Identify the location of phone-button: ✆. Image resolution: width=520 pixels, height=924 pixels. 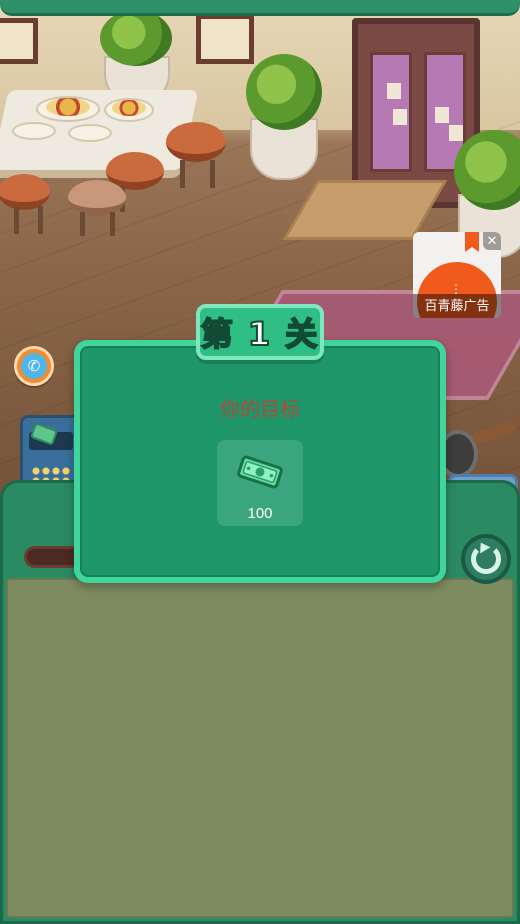
(34, 366).